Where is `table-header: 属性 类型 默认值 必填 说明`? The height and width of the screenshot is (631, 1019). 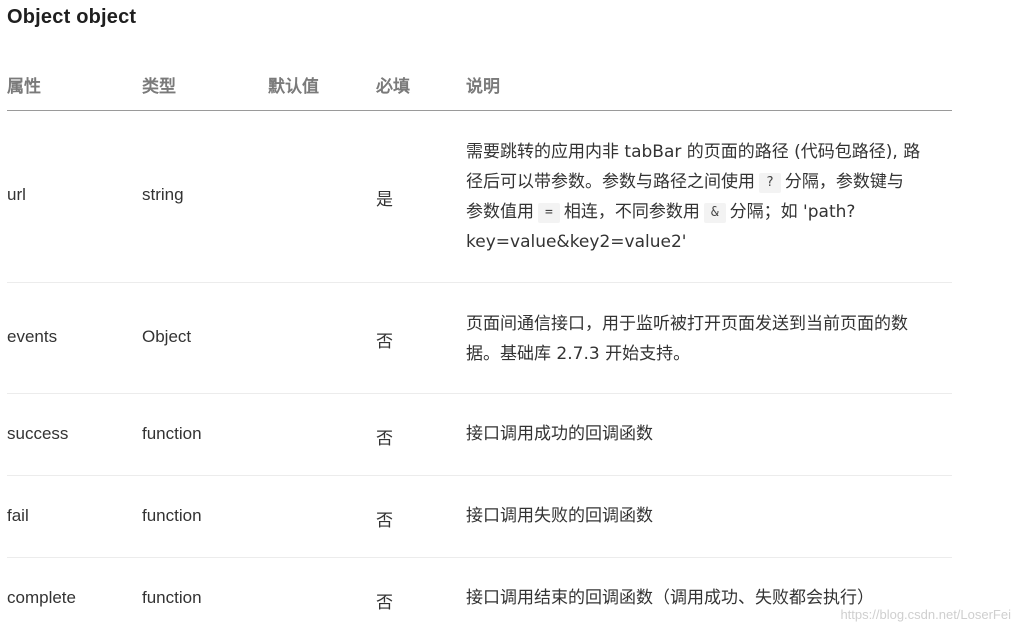 table-header: 属性 类型 默认值 必填 说明 is located at coordinates (479, 88).